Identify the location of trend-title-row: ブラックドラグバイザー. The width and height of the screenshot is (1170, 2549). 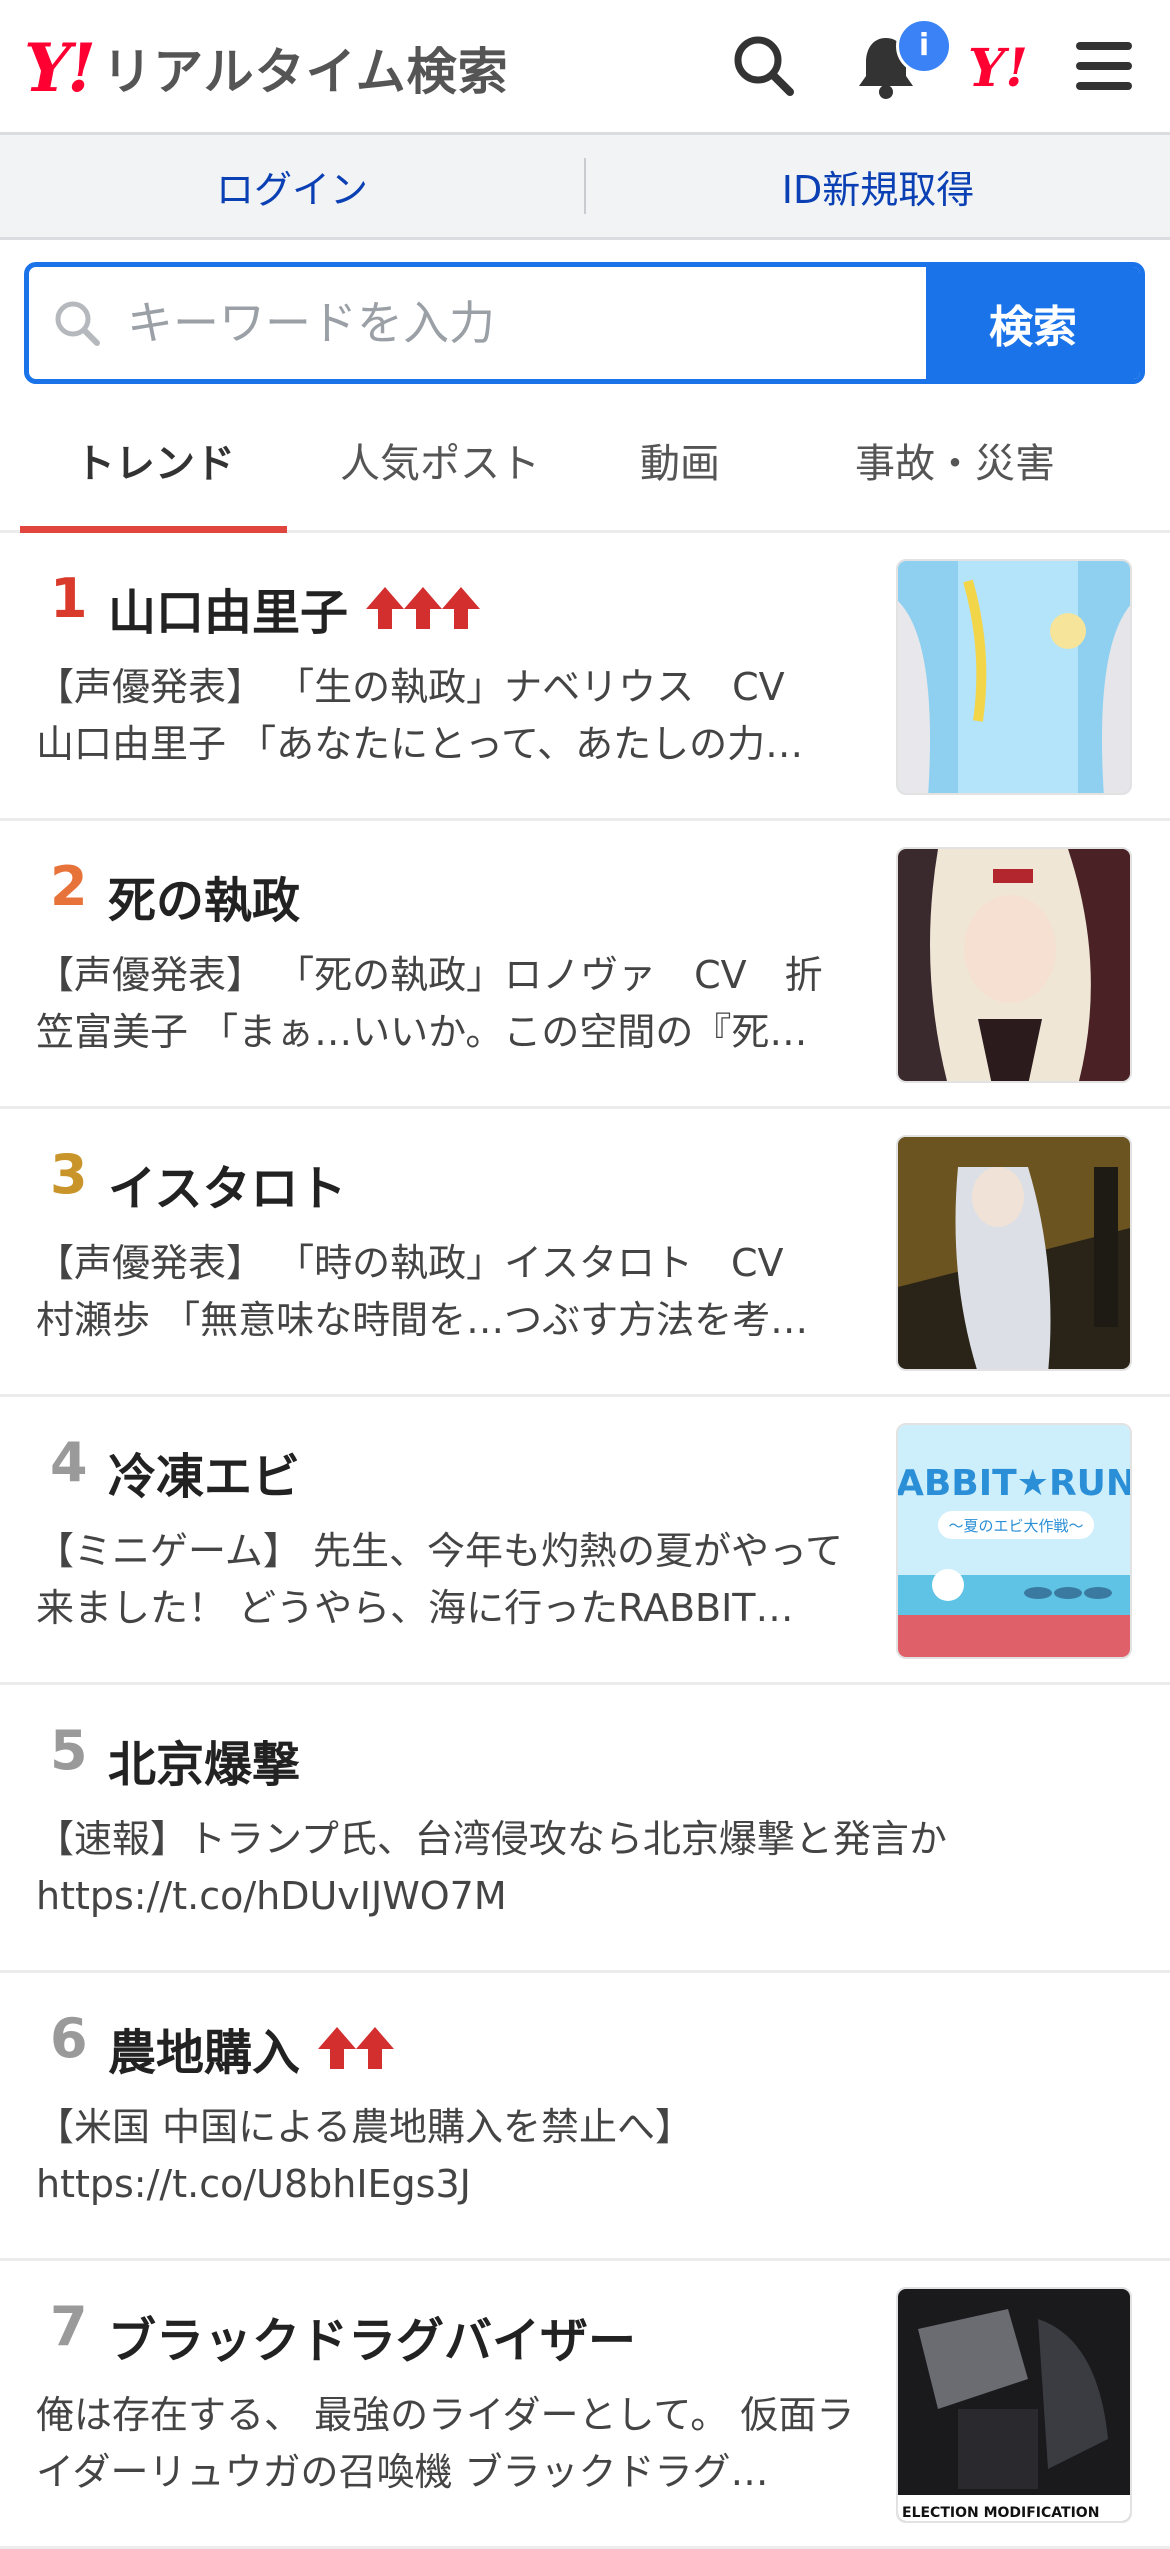
(372, 2336).